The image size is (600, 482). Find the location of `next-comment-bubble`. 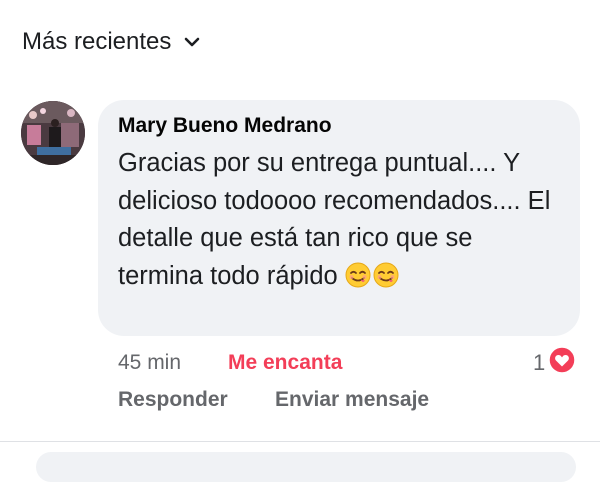

next-comment-bubble is located at coordinates (306, 467).